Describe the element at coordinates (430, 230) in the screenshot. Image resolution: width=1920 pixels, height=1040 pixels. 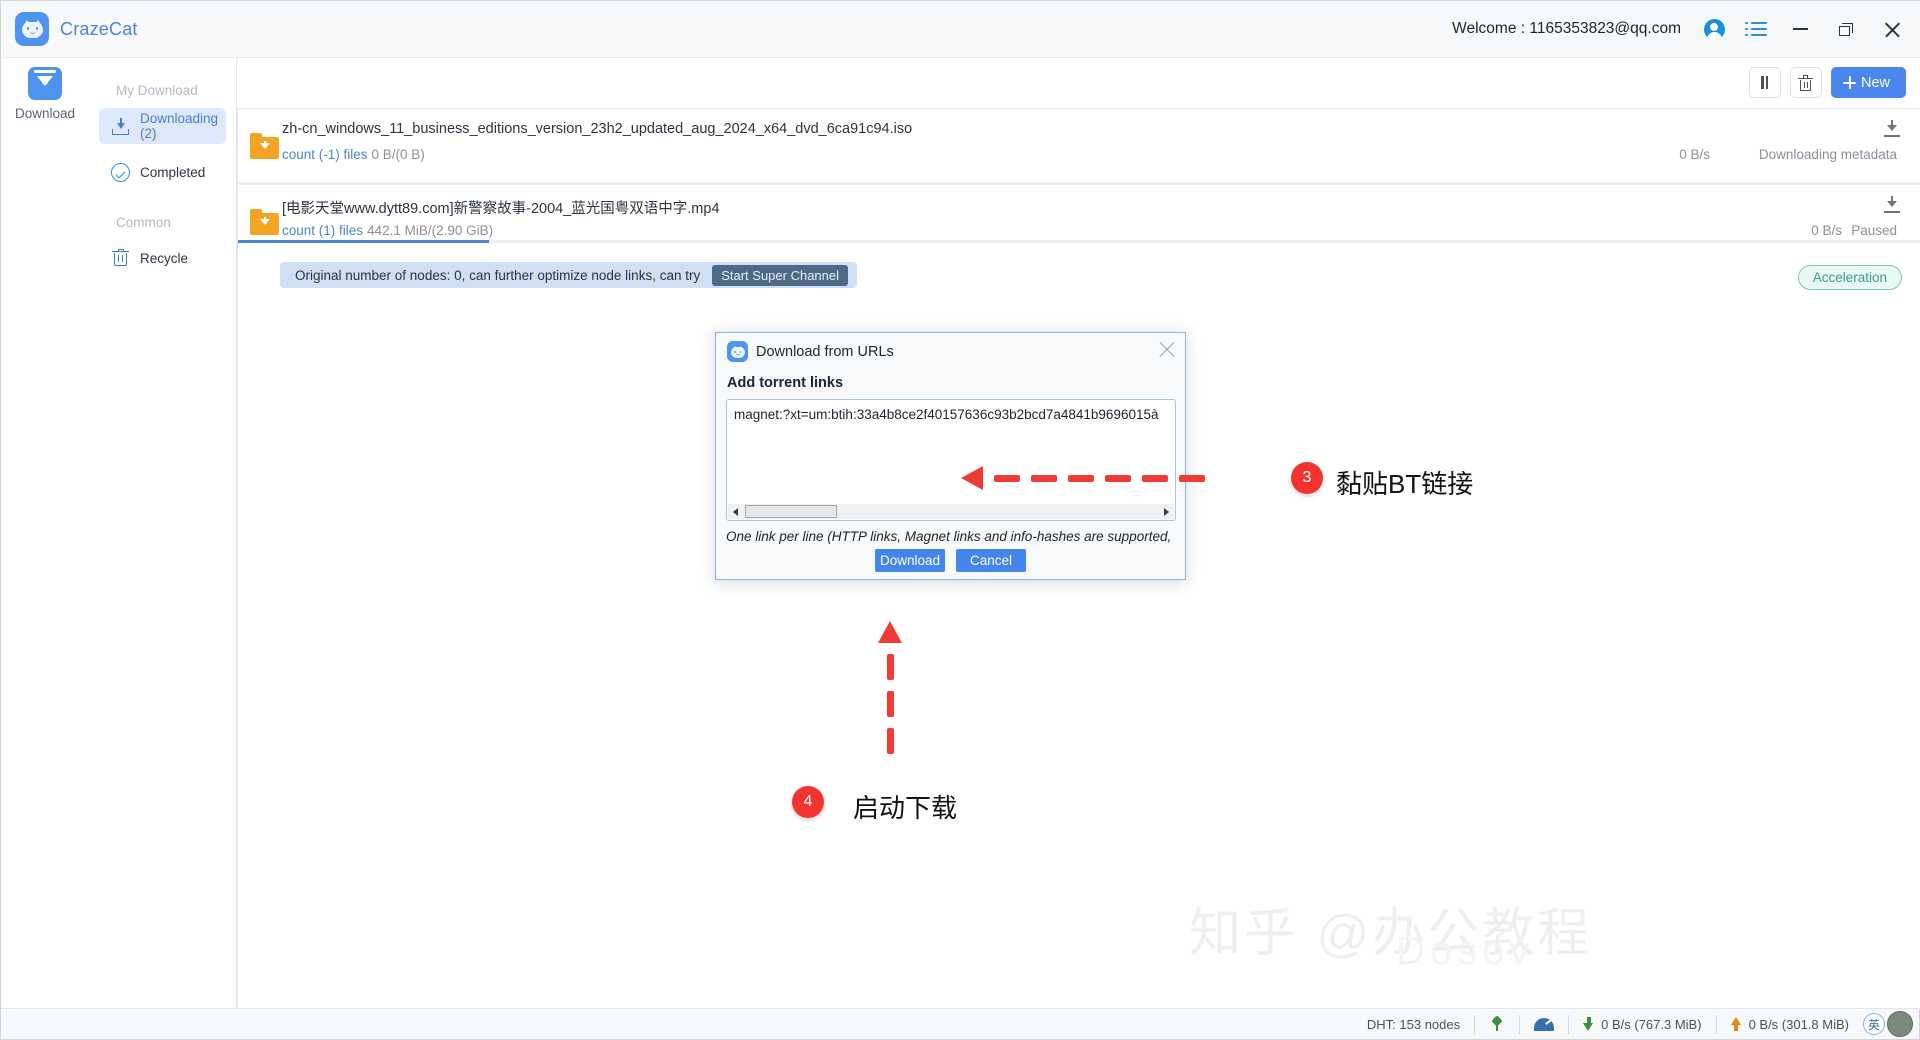
I see `task-size: 442.1 MiB/(2.90 GiB)` at that location.